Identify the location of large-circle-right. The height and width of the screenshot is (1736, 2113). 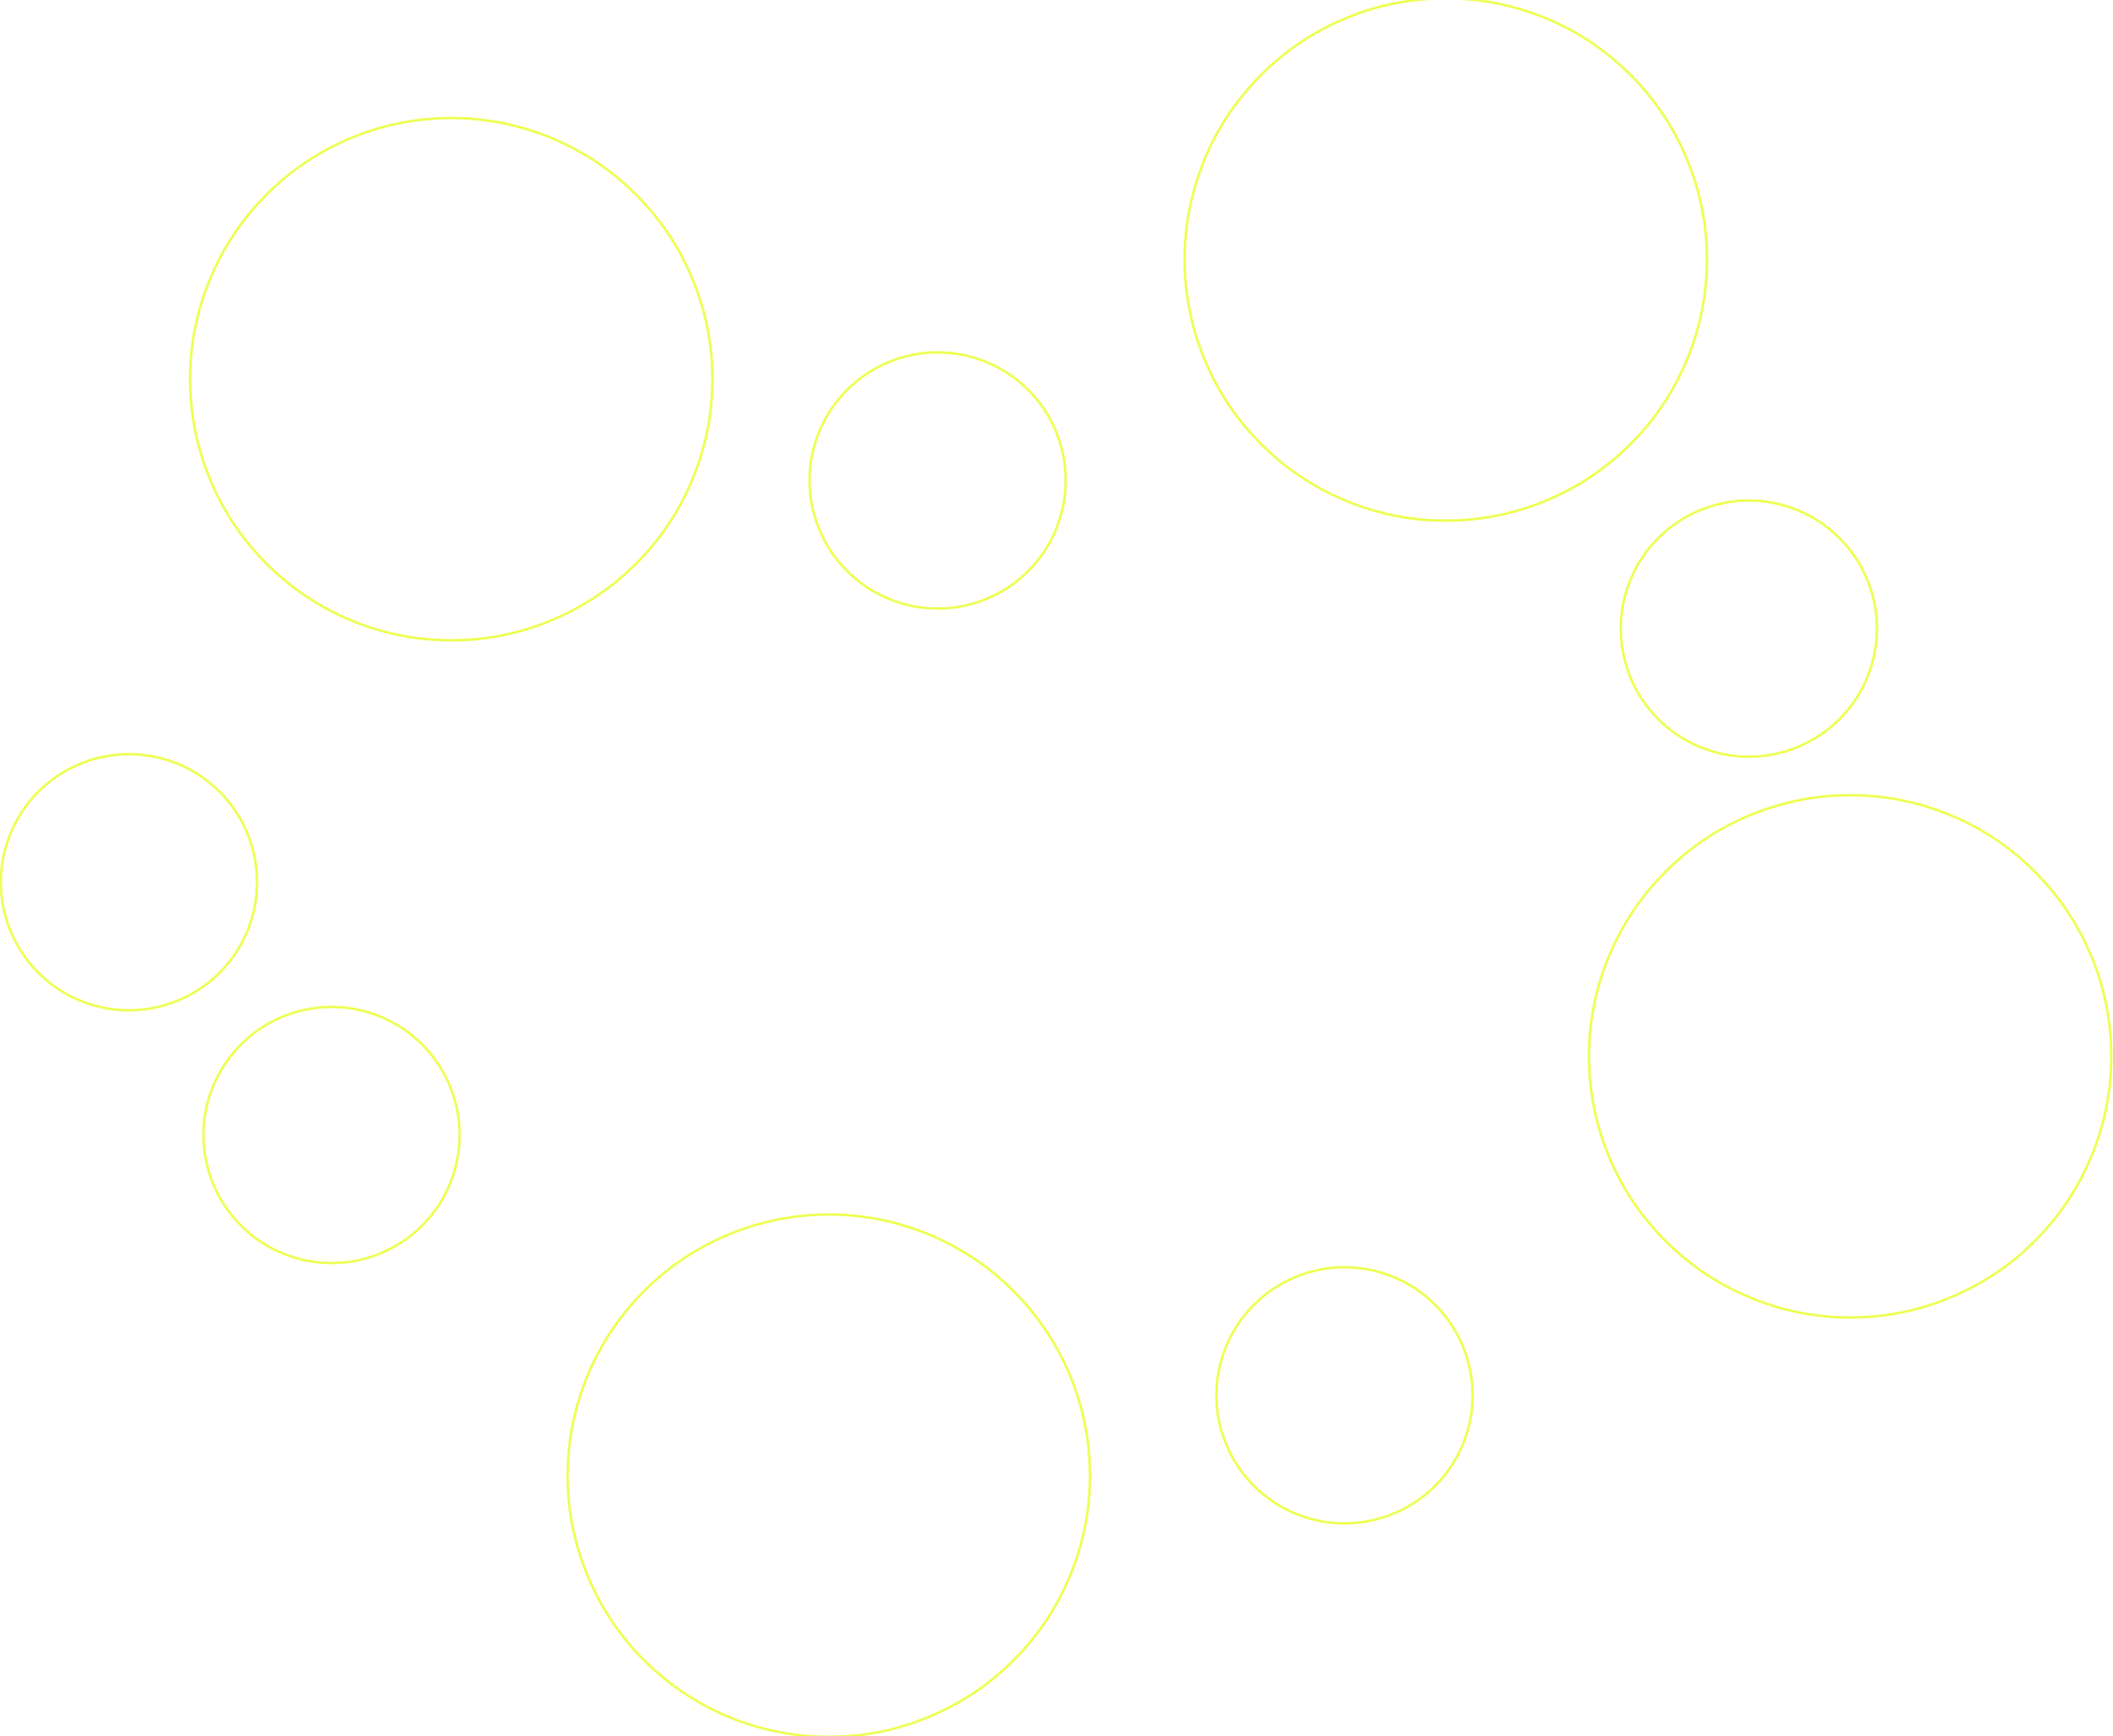
(1850, 1056).